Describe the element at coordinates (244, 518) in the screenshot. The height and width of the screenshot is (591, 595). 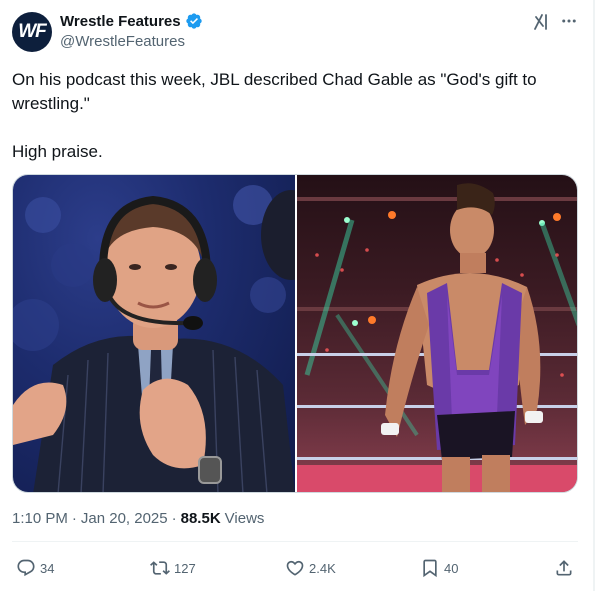
I see `views-label: Views` at that location.